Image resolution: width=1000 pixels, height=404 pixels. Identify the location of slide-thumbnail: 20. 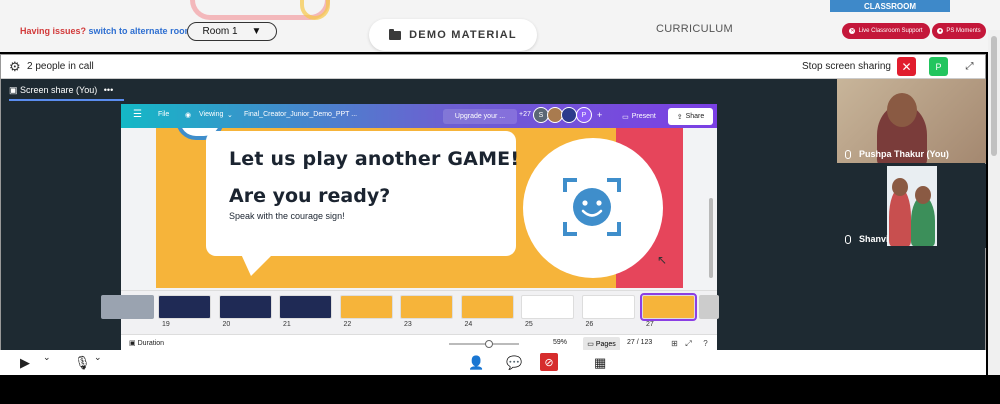
(245, 313).